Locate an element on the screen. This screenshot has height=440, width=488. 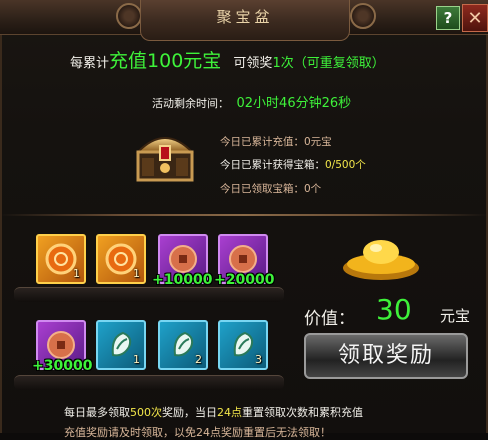
reward-item-slot: 3 is located at coordinates (243, 345).